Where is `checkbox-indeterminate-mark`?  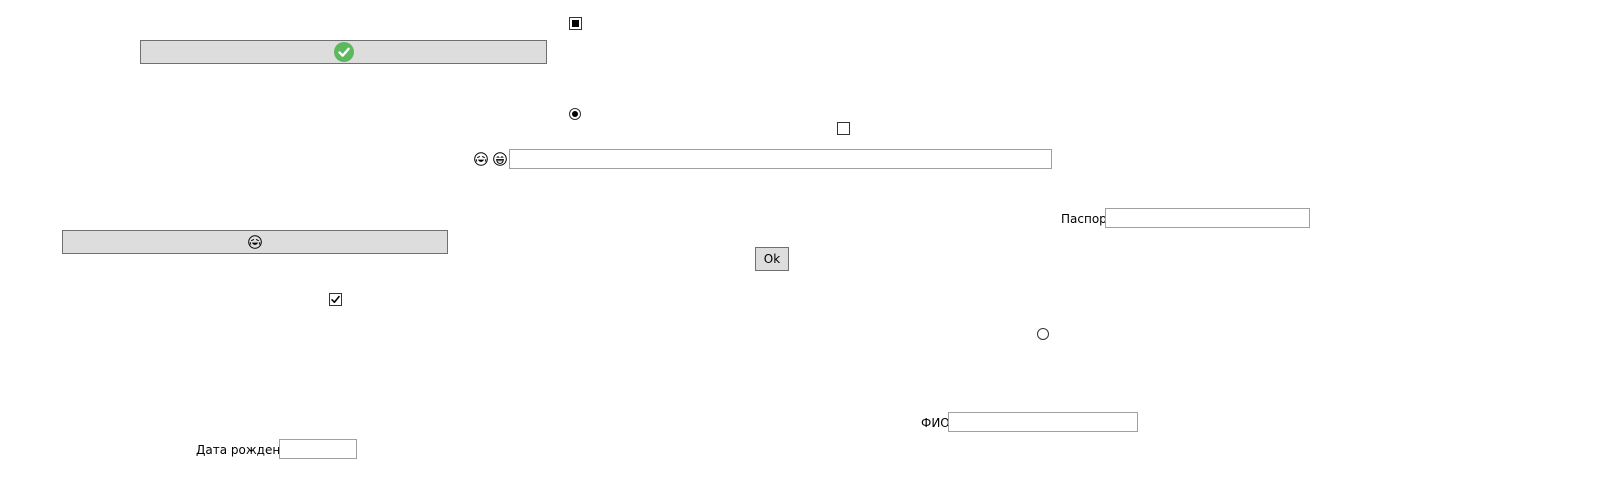 checkbox-indeterminate-mark is located at coordinates (575, 23).